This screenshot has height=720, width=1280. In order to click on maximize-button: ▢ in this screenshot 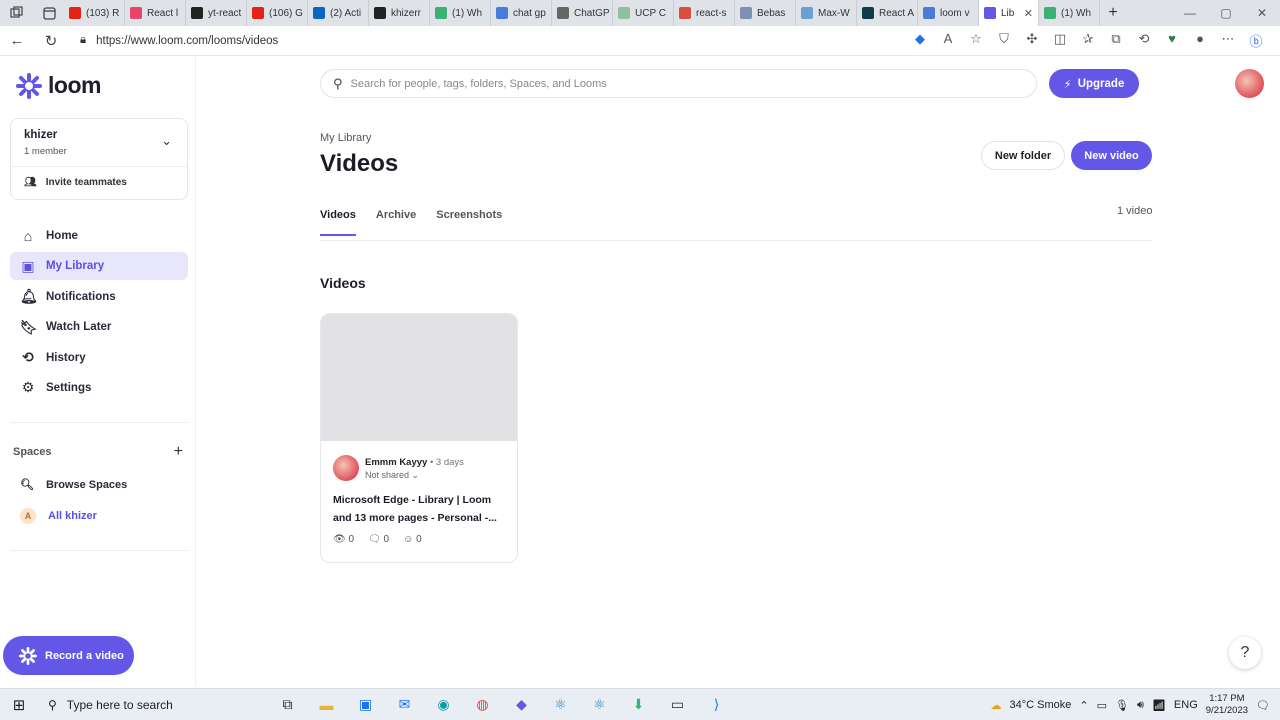, I will do `click(1226, 13)`.